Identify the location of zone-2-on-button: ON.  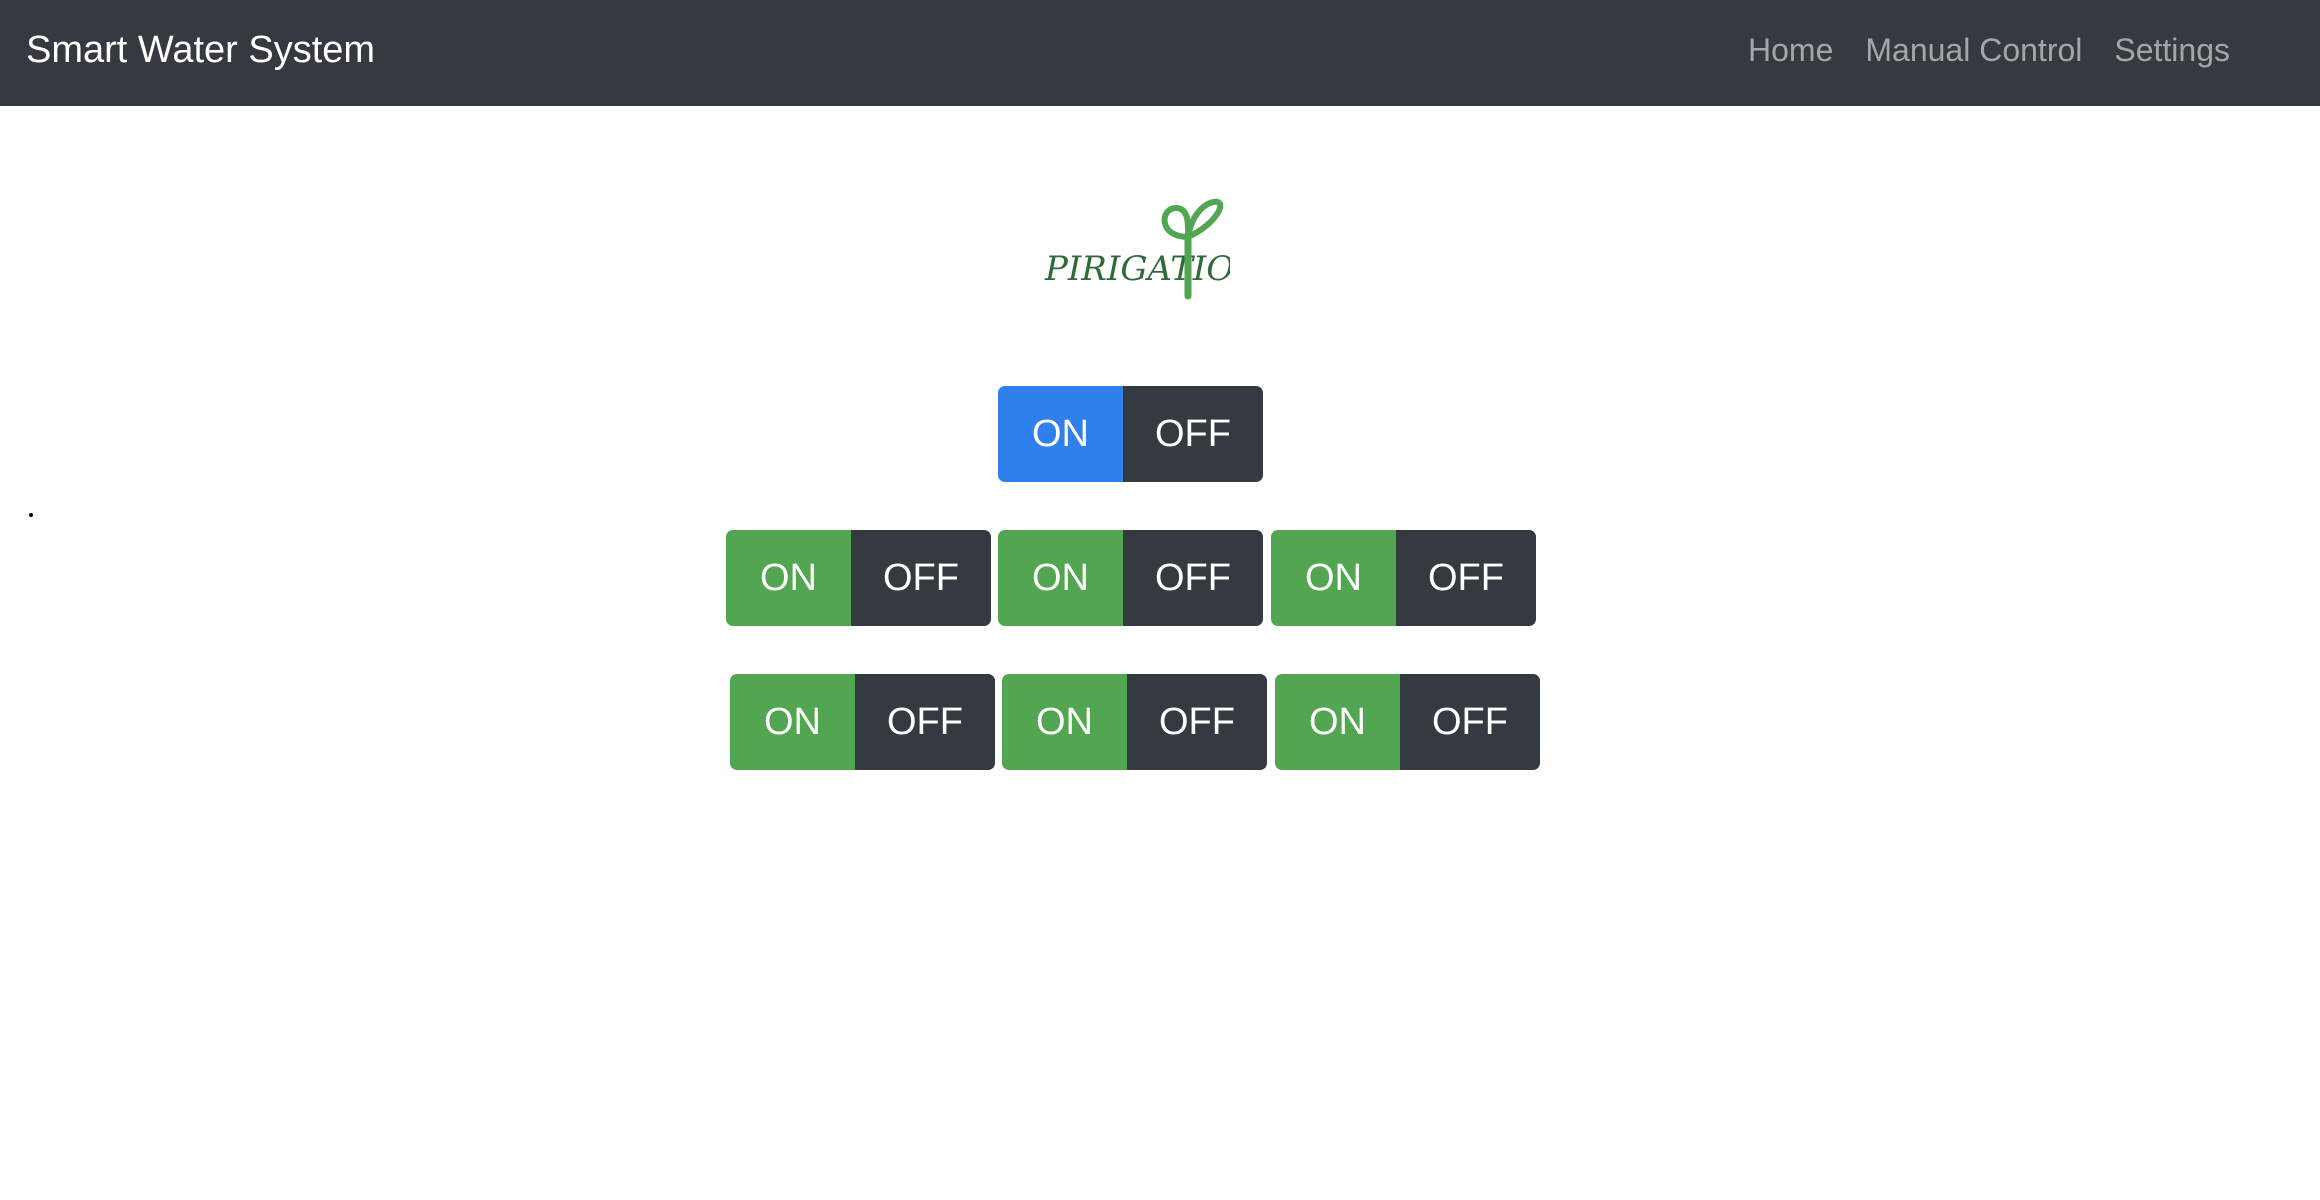
(1060, 578).